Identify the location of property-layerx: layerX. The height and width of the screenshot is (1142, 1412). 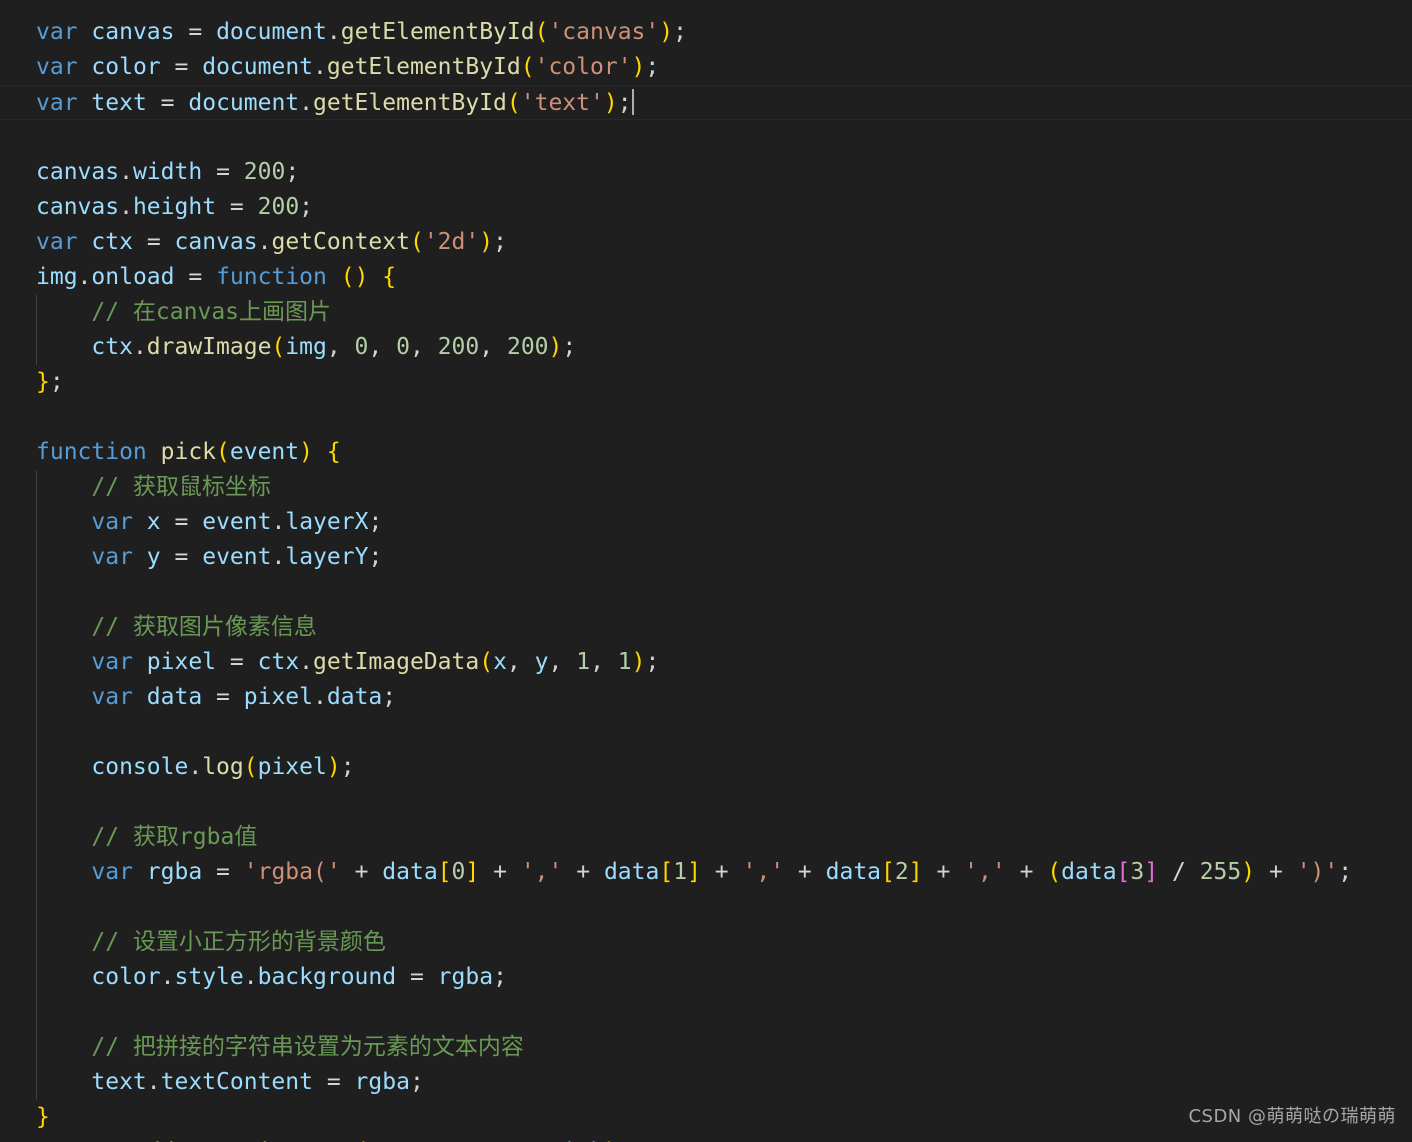
(327, 522).